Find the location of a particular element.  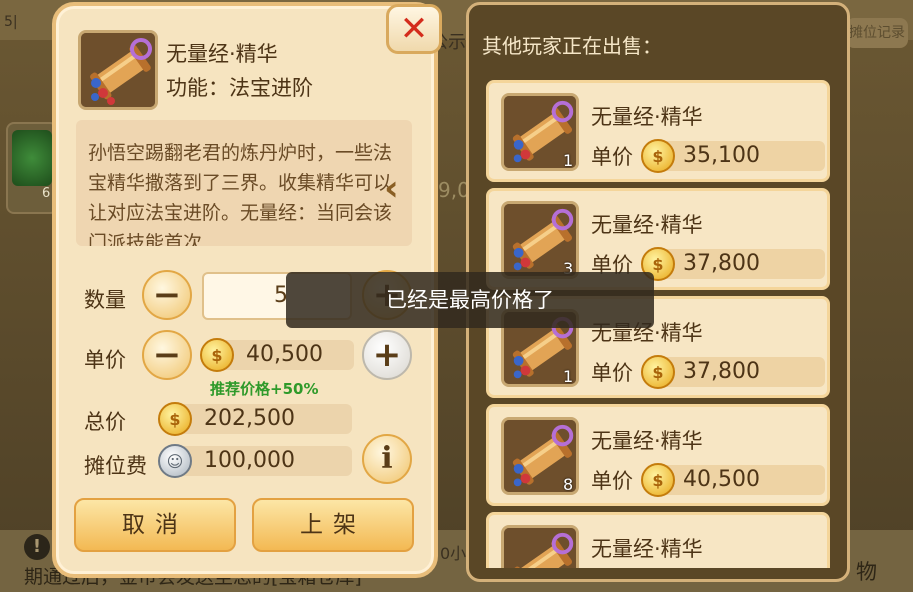

total-label: 总价 is located at coordinates (105, 422).